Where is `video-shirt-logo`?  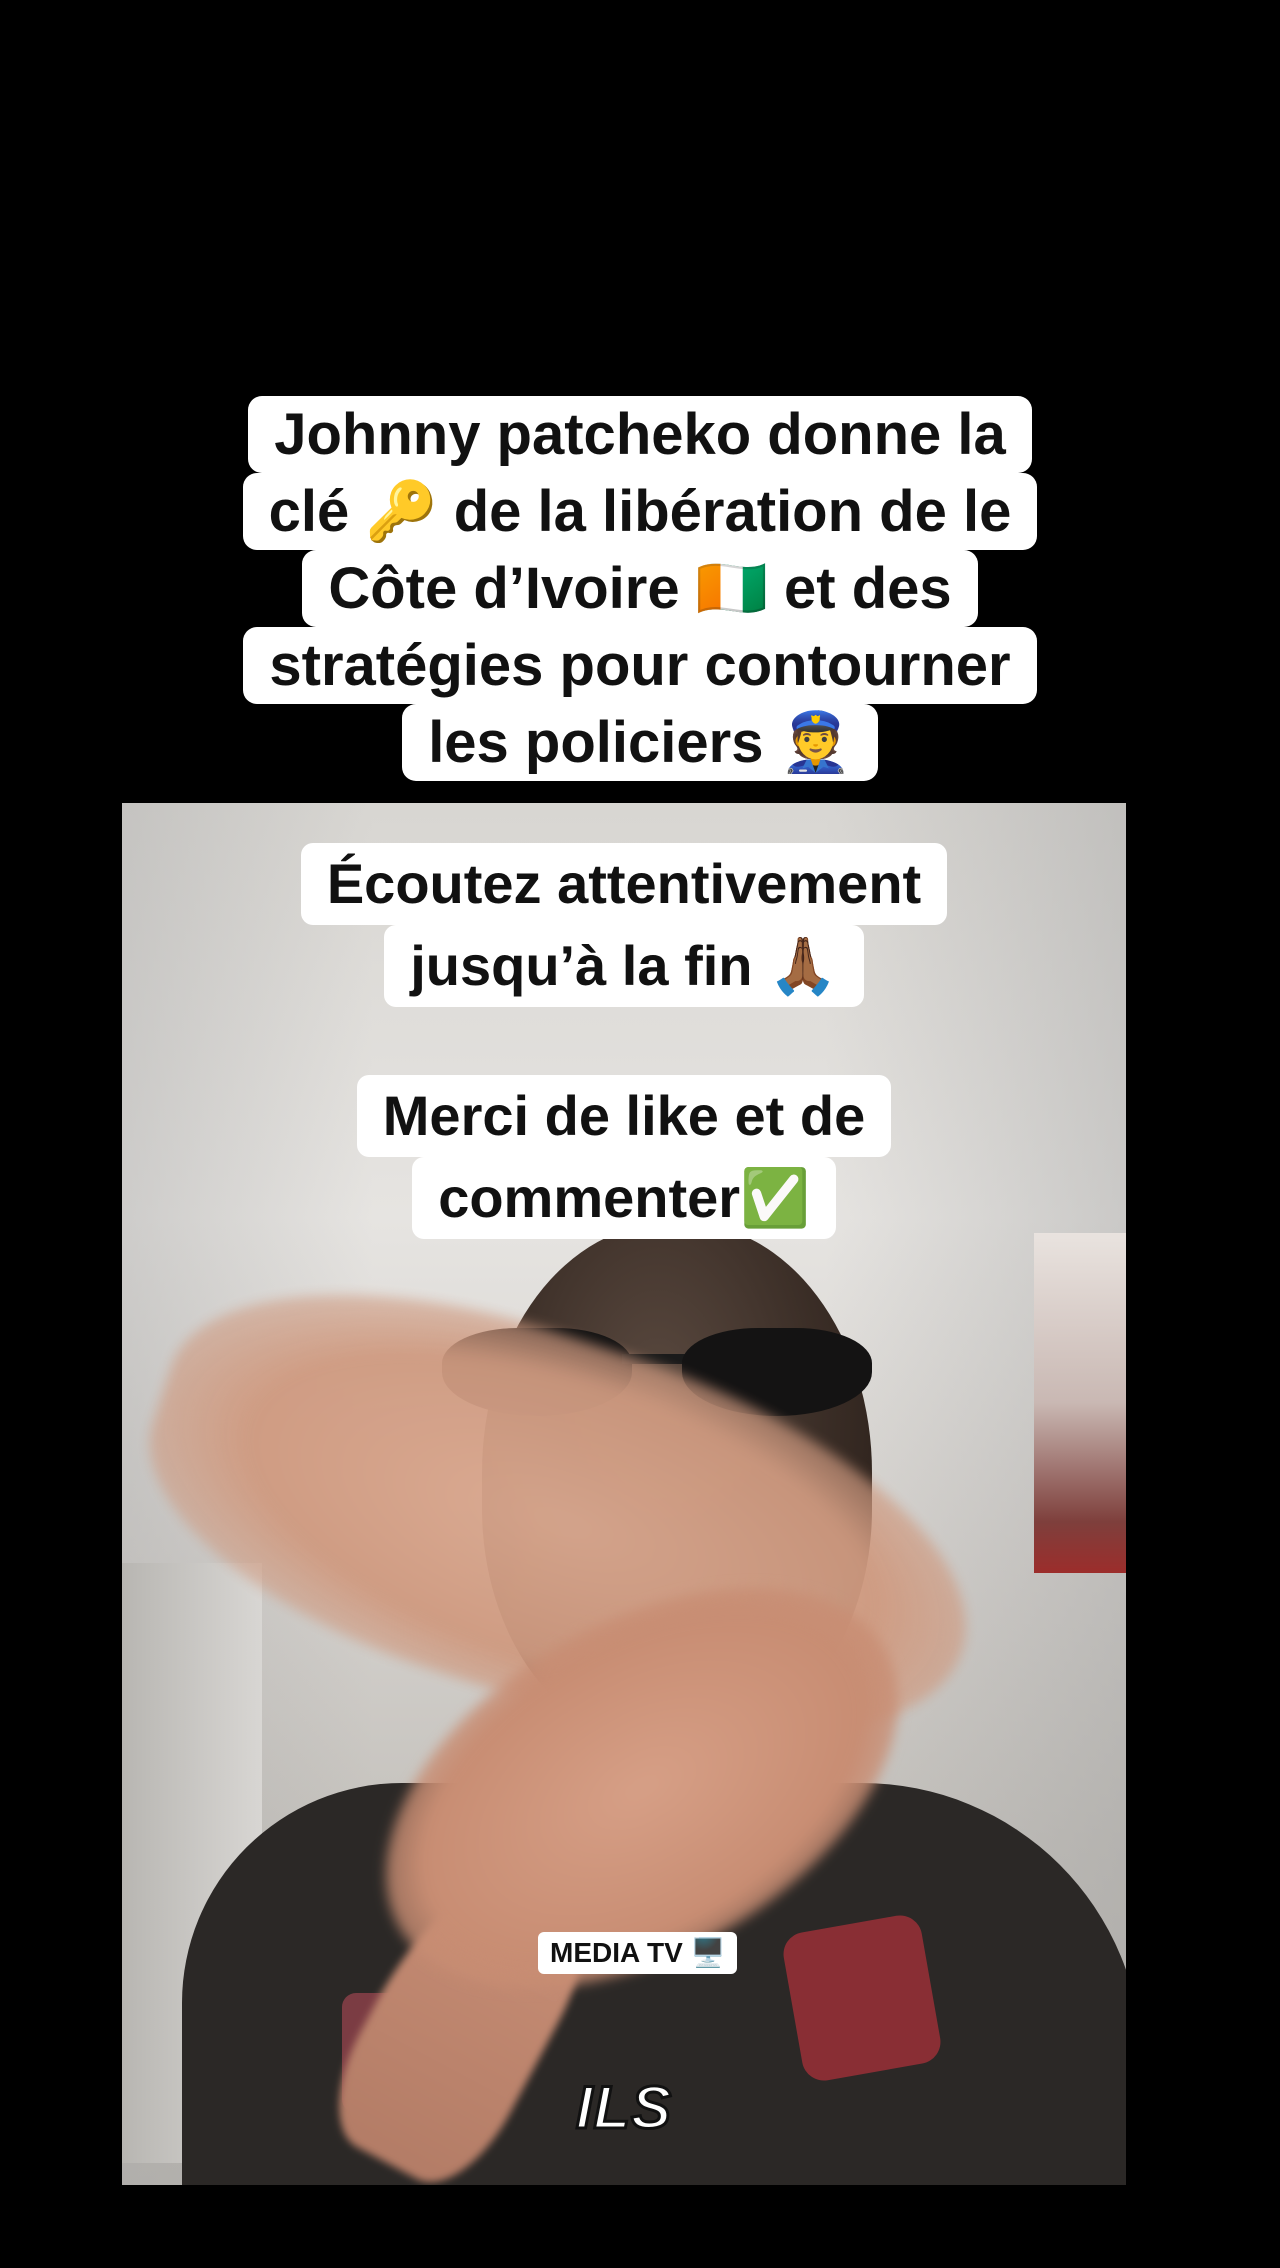 video-shirt-logo is located at coordinates (862, 1998).